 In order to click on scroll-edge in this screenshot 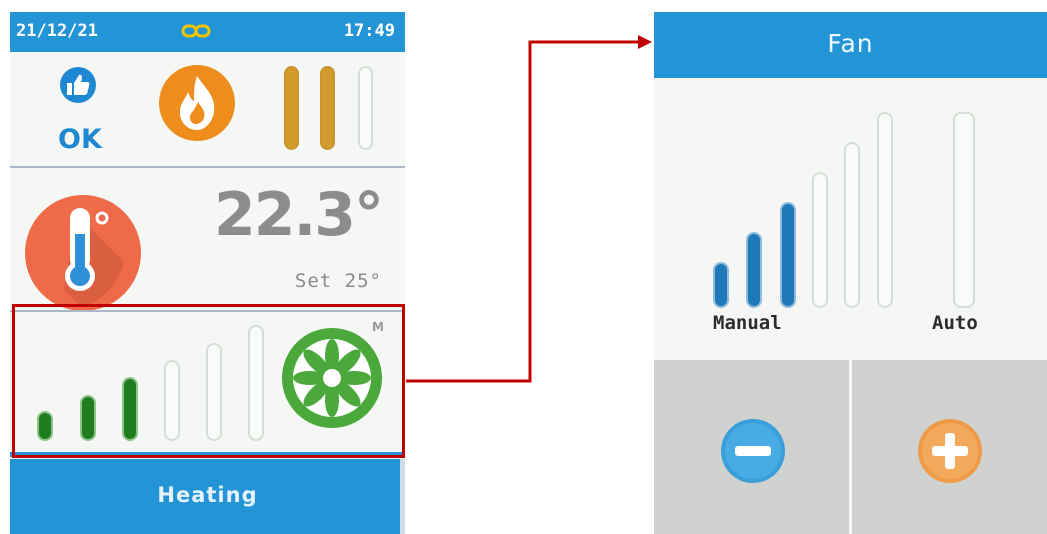, I will do `click(402, 496)`.